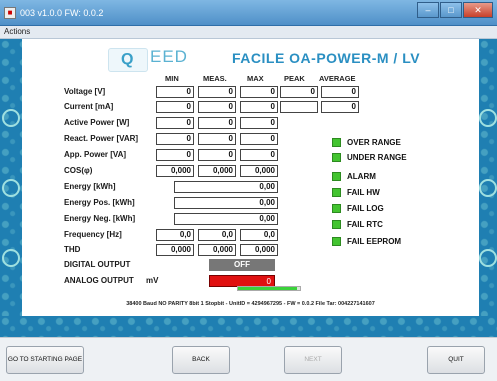 The height and width of the screenshot is (381, 497). I want to click on voltage-meas: 0, so click(217, 92).